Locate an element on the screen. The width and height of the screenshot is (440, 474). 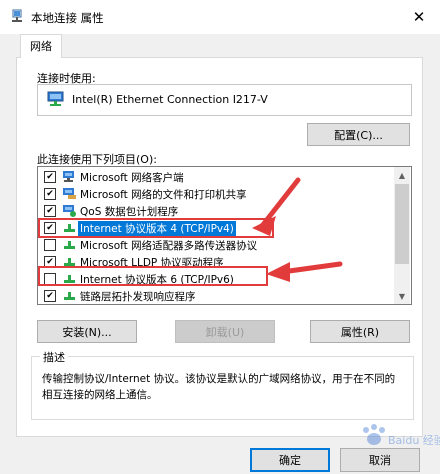
watermark-text: Baidu 经验 is located at coordinates (414, 440).